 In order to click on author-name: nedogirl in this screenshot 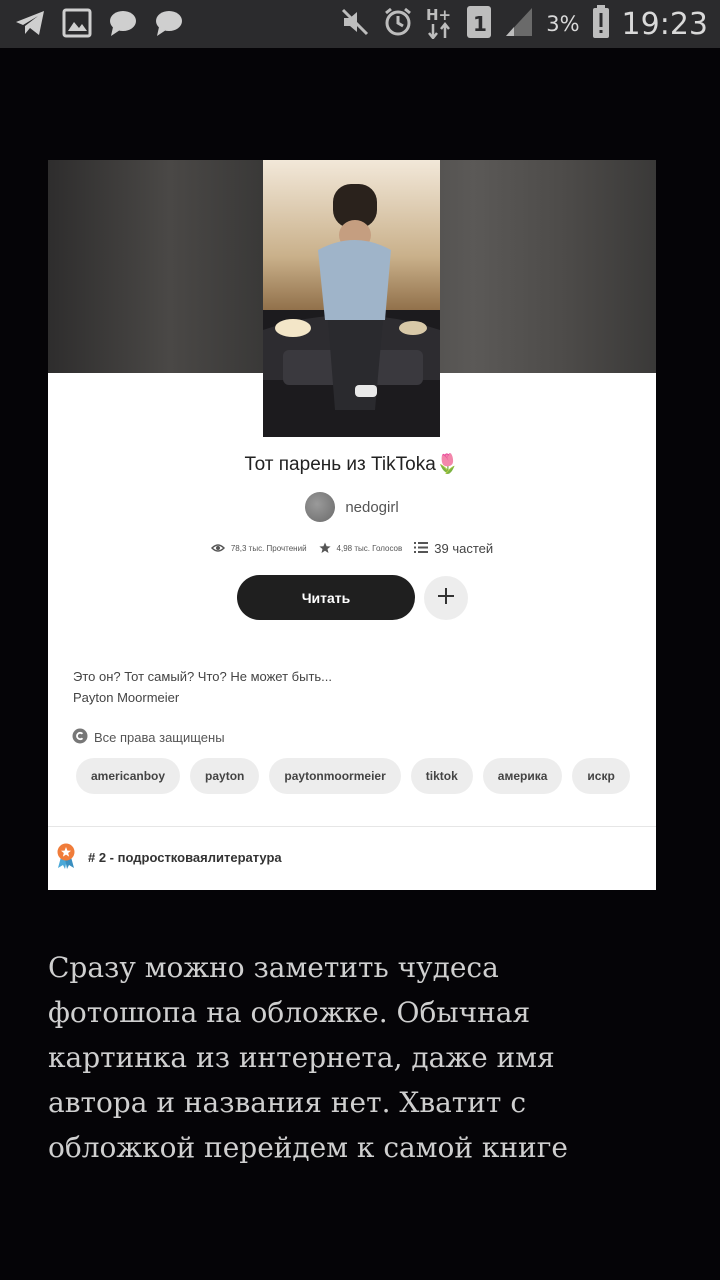, I will do `click(371, 507)`.